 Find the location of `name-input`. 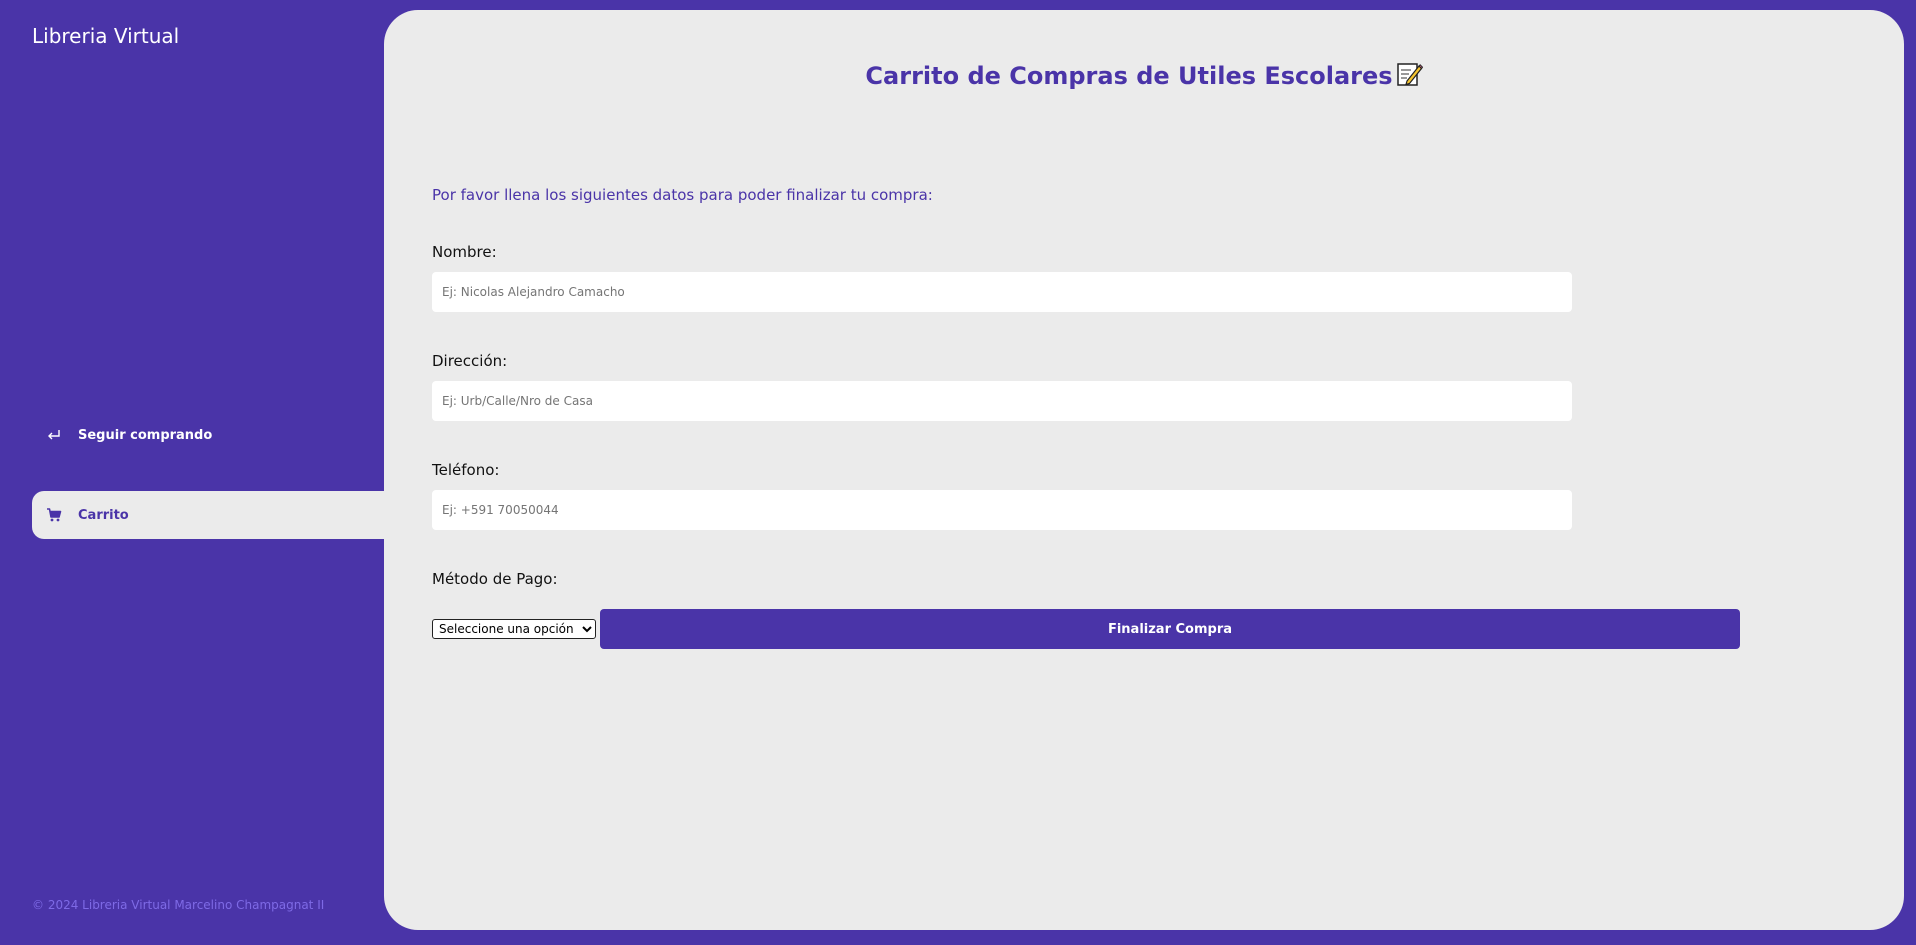

name-input is located at coordinates (1002, 292).